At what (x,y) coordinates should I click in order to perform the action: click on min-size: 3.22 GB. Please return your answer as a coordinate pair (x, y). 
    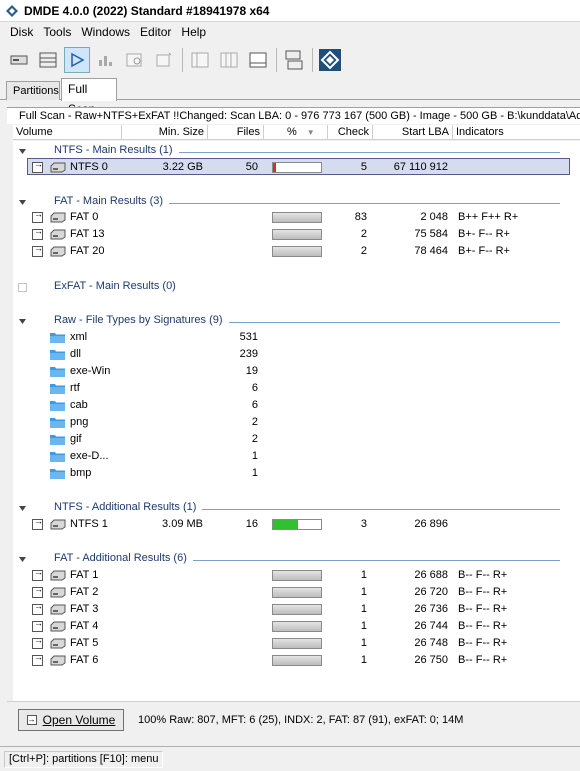
    Looking at the image, I should click on (182, 167).